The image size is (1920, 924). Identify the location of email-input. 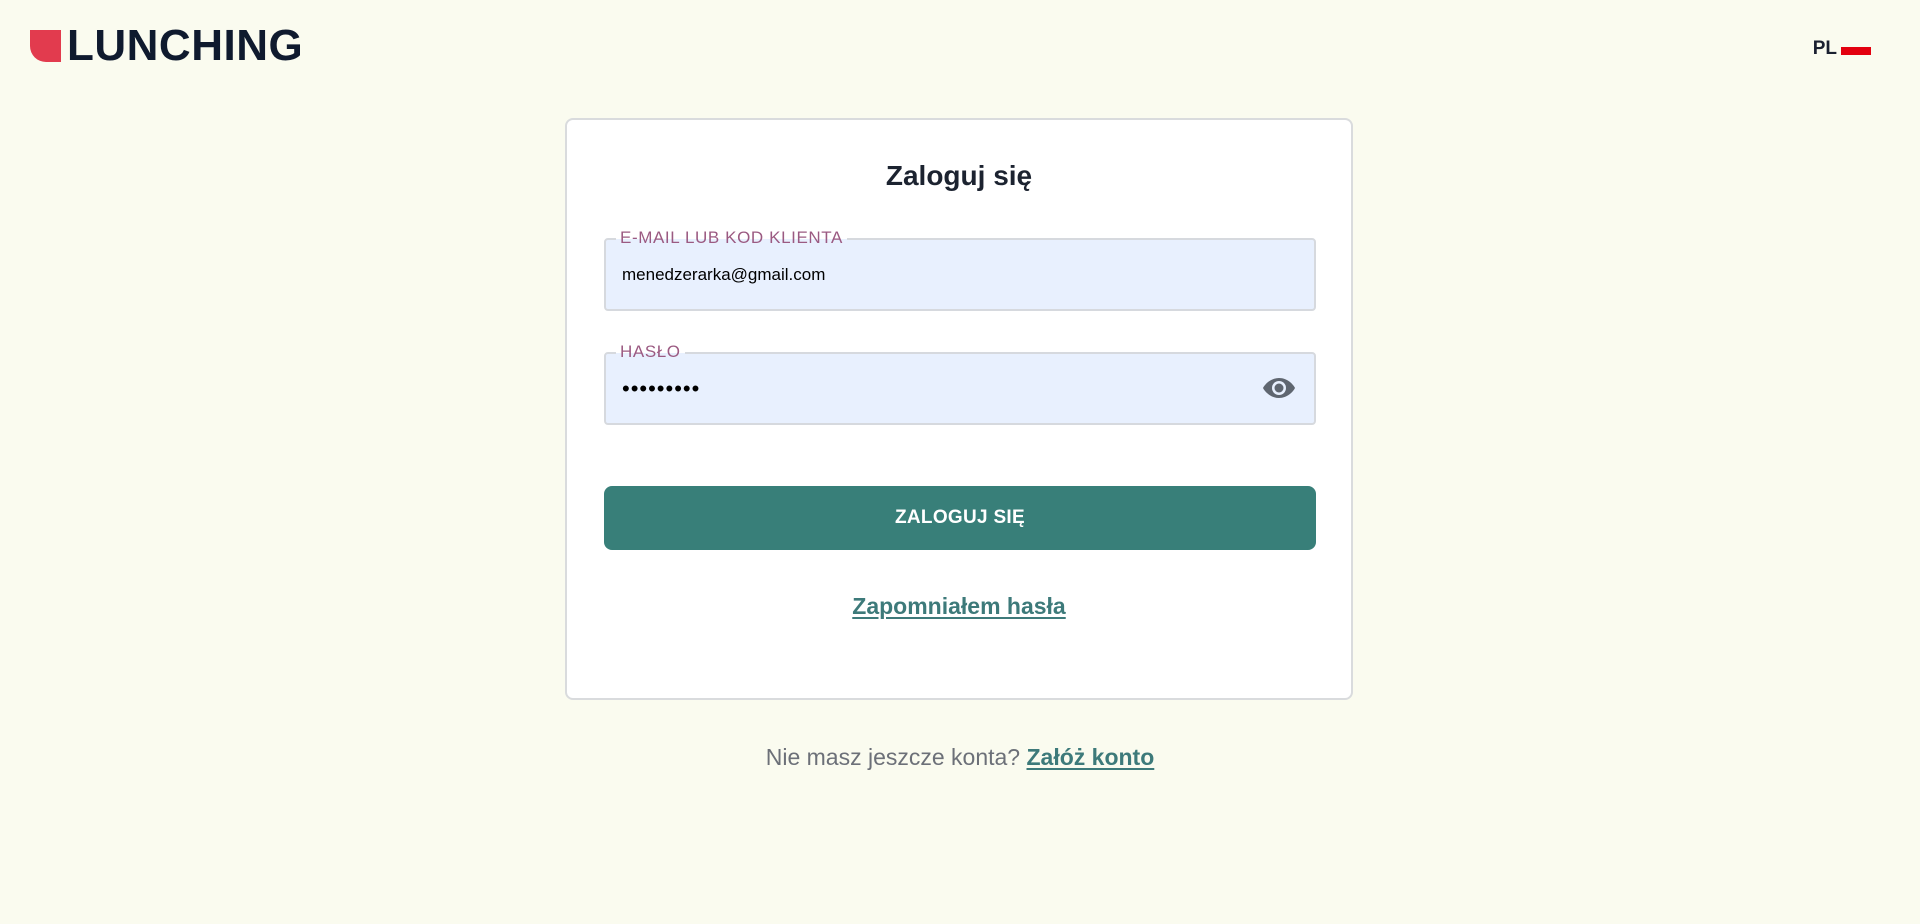
(942, 274).